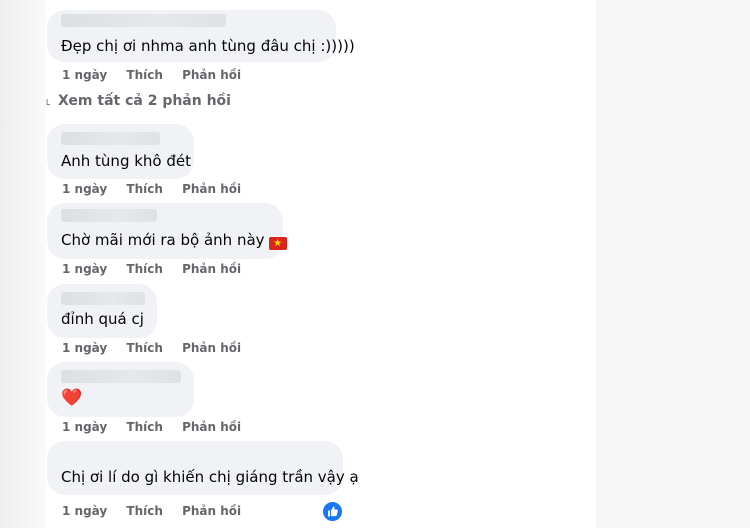 This screenshot has height=528, width=750. I want to click on thumbs-up-icon, so click(333, 511).